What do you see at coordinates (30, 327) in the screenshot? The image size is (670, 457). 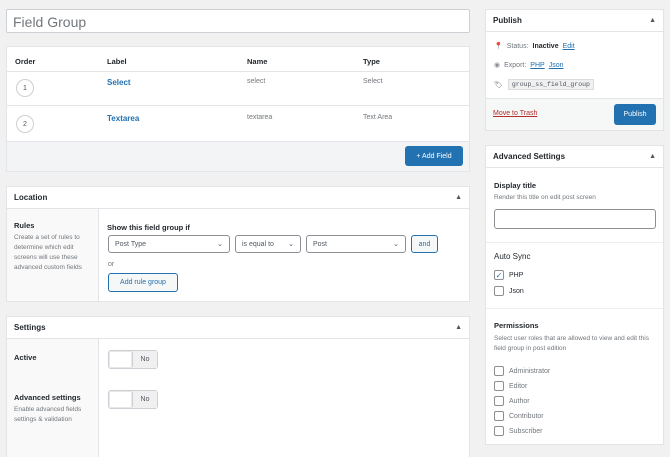 I see `settings-title: Settings` at bounding box center [30, 327].